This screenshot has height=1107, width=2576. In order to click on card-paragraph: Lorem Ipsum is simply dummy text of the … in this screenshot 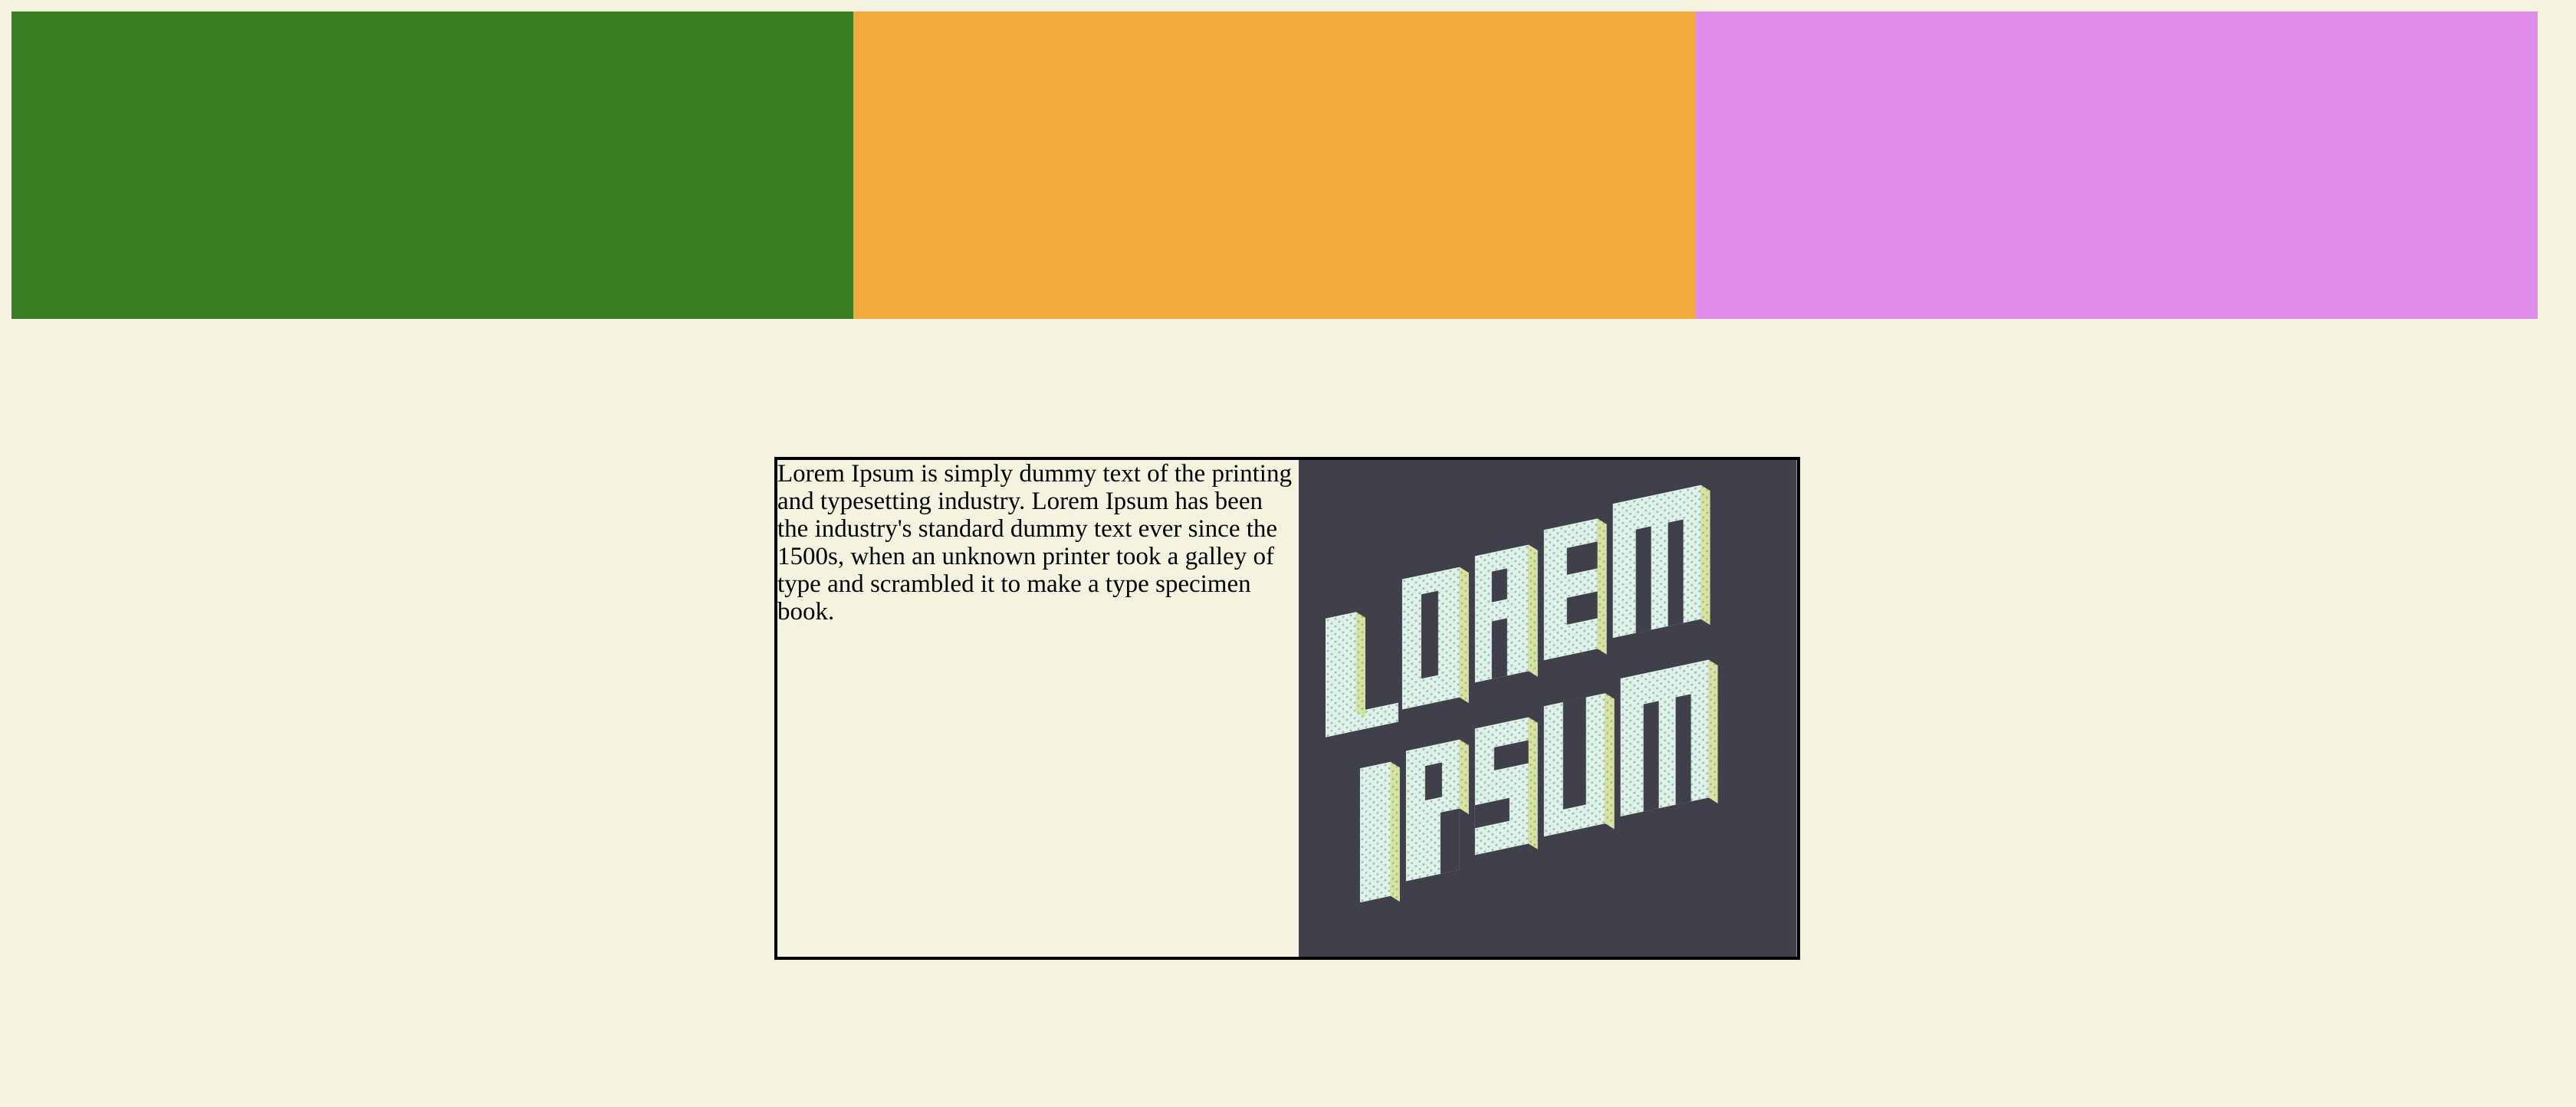, I will do `click(1034, 543)`.